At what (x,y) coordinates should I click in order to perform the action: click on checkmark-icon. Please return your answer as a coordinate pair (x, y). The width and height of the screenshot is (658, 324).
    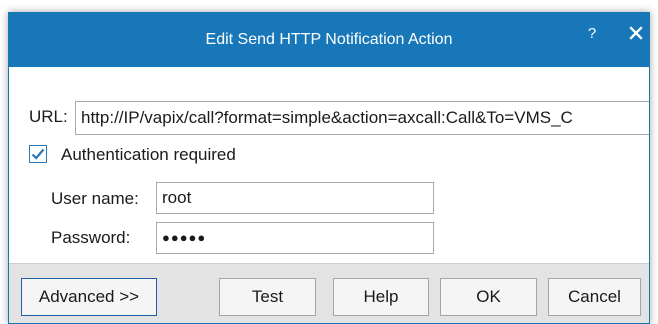
    Looking at the image, I should click on (38, 154).